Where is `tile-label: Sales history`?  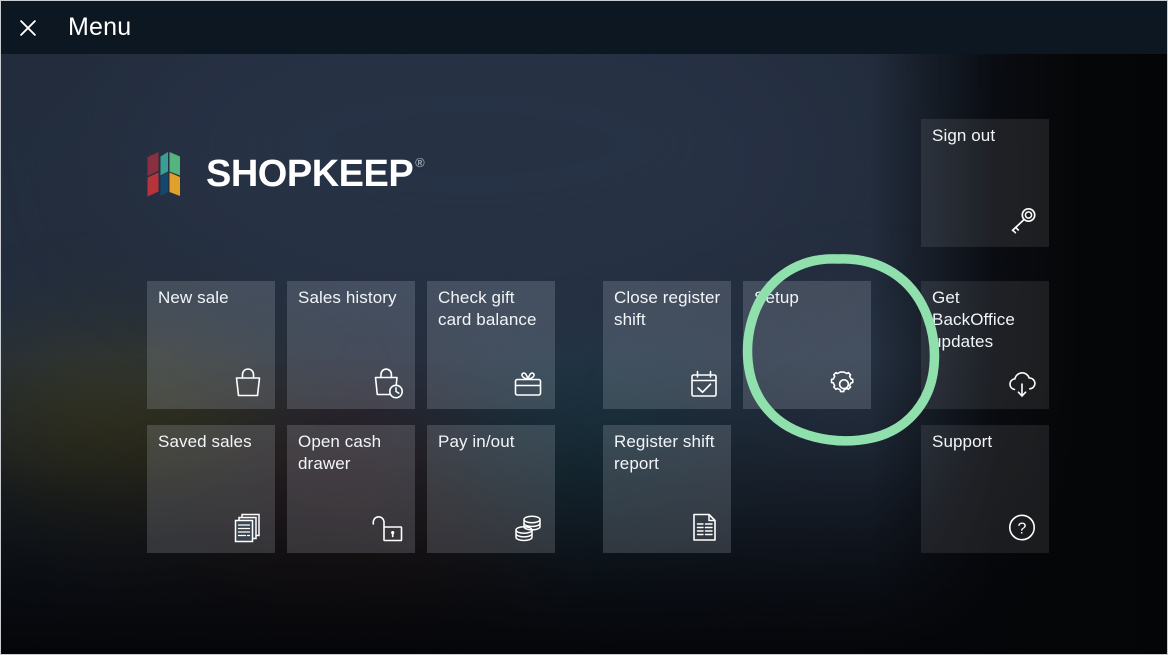
tile-label: Sales history is located at coordinates (347, 297).